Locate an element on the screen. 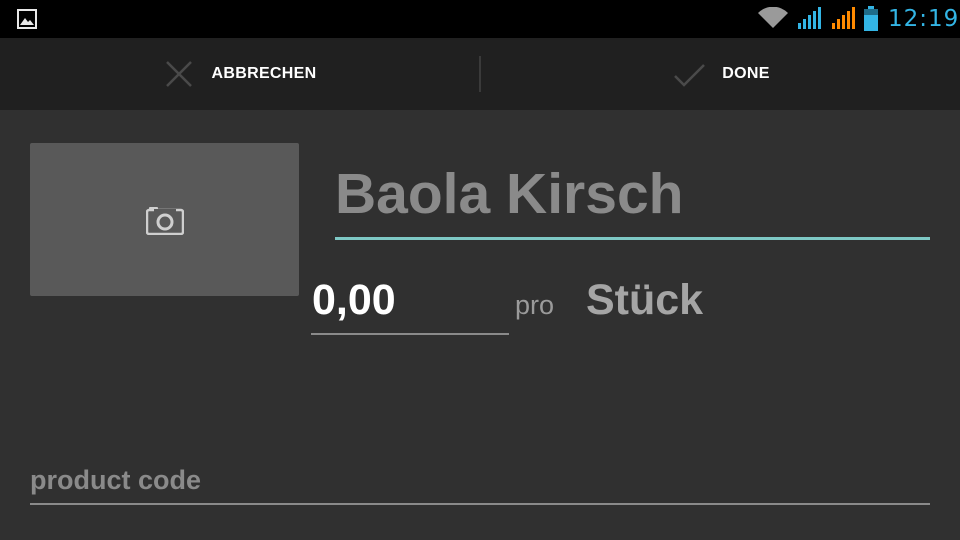 The image size is (960, 540). battery-icon is located at coordinates (871, 18).